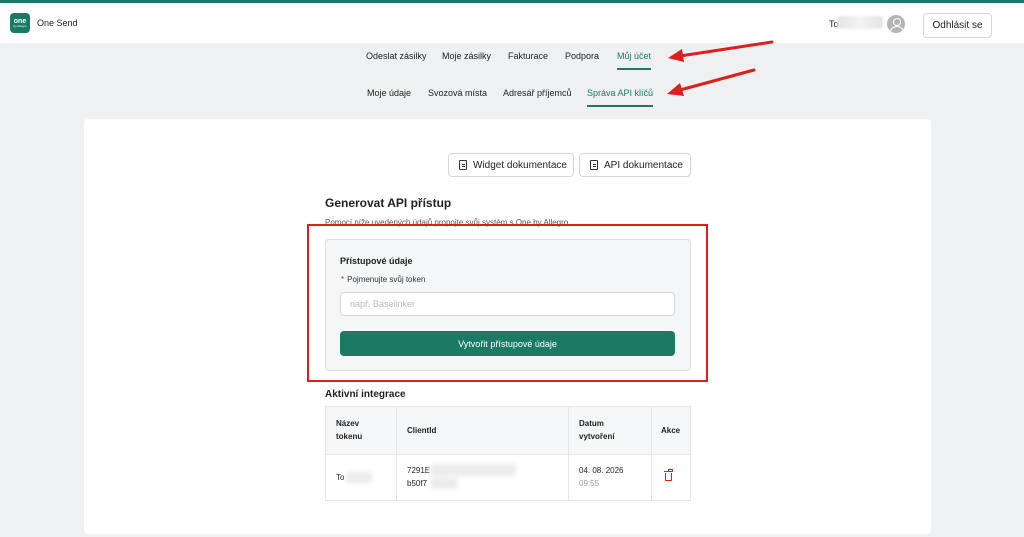 The image size is (1024, 537). I want to click on integrations-title: Aktivní integrace, so click(365, 394).